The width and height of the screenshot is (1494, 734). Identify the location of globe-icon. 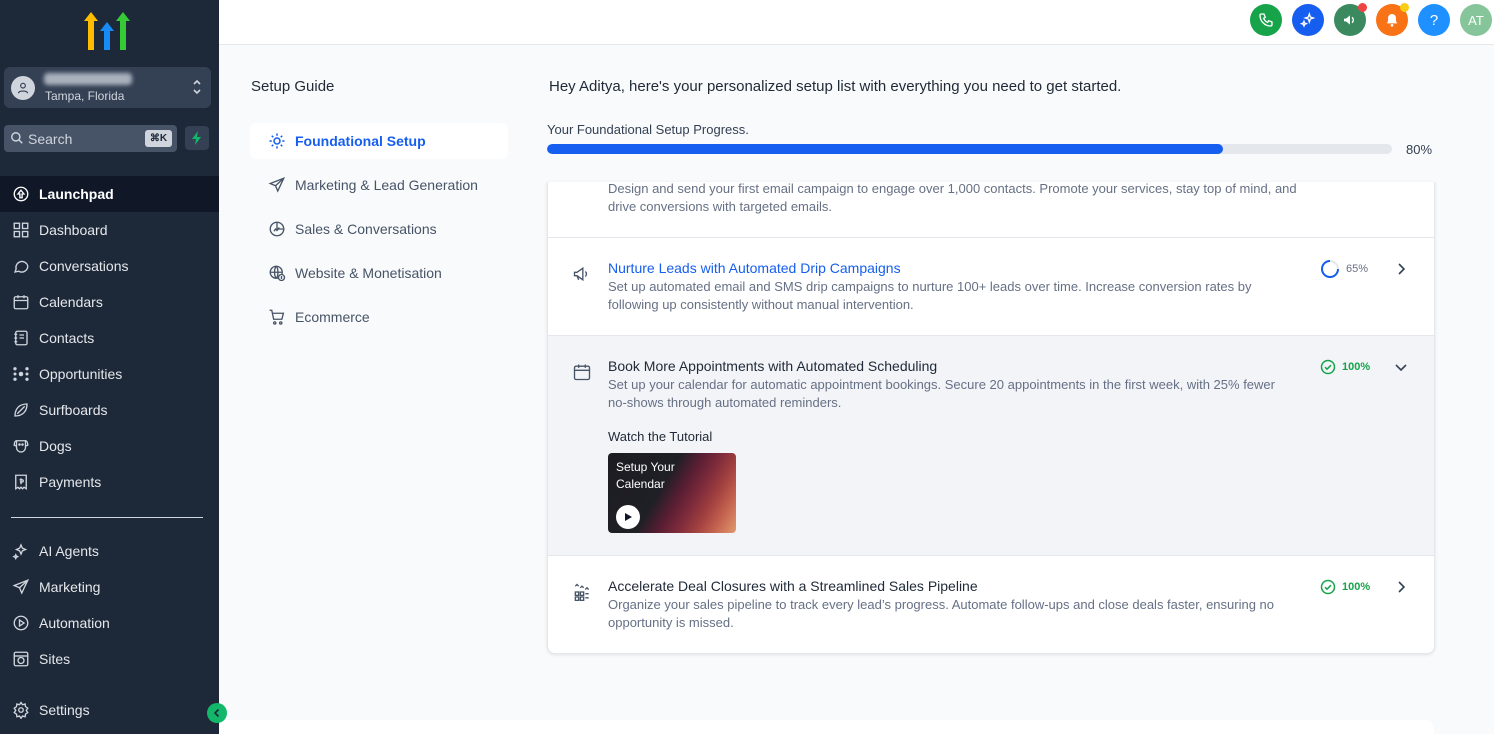
(21, 659).